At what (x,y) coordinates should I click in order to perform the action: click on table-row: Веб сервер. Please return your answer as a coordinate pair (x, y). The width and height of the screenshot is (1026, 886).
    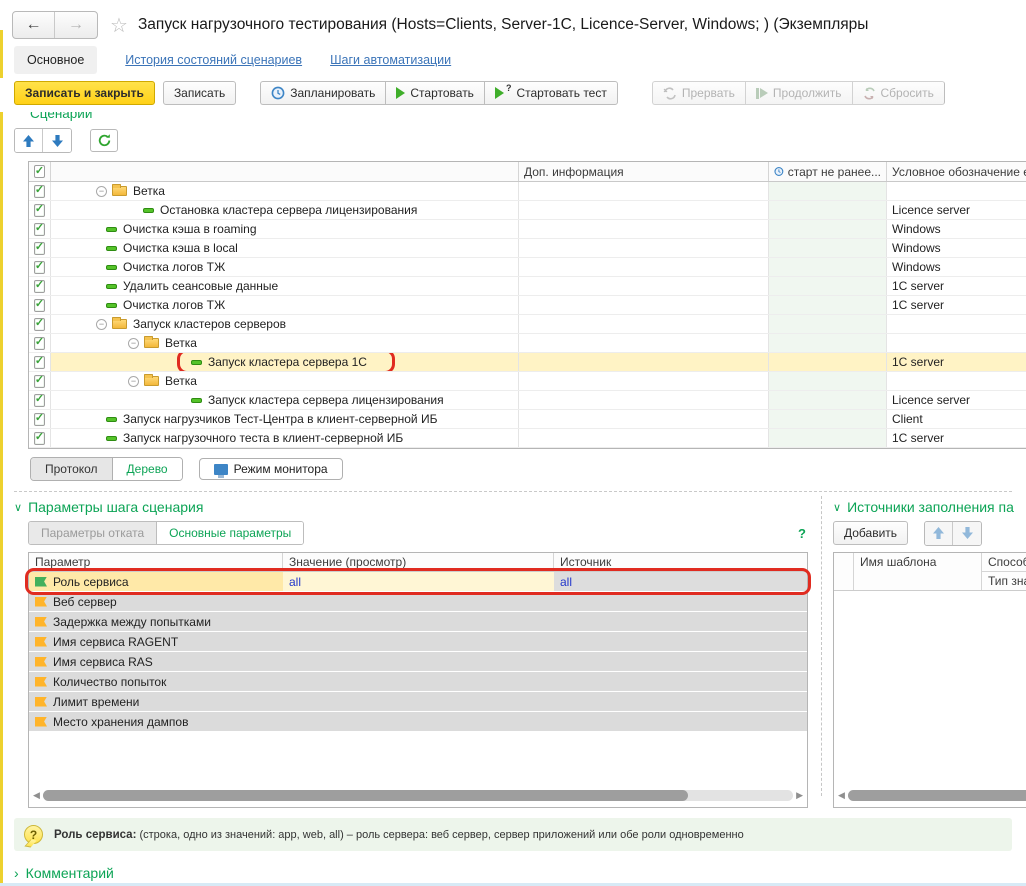
    Looking at the image, I should click on (418, 601).